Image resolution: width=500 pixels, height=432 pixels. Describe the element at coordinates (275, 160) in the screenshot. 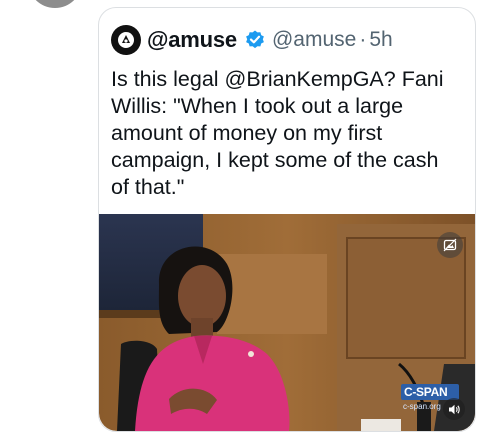

I see `tweet-text-line: campaign, I kept some of the cash` at that location.